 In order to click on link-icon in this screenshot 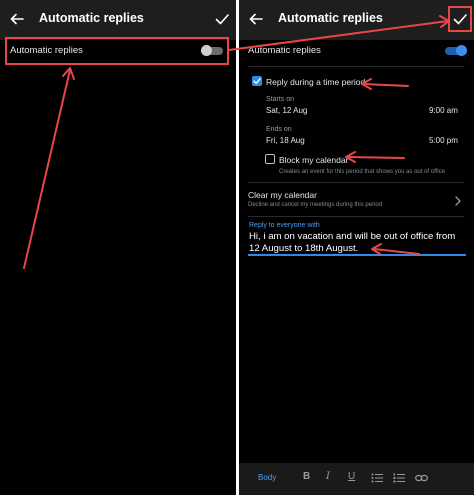, I will do `click(421, 478)`.